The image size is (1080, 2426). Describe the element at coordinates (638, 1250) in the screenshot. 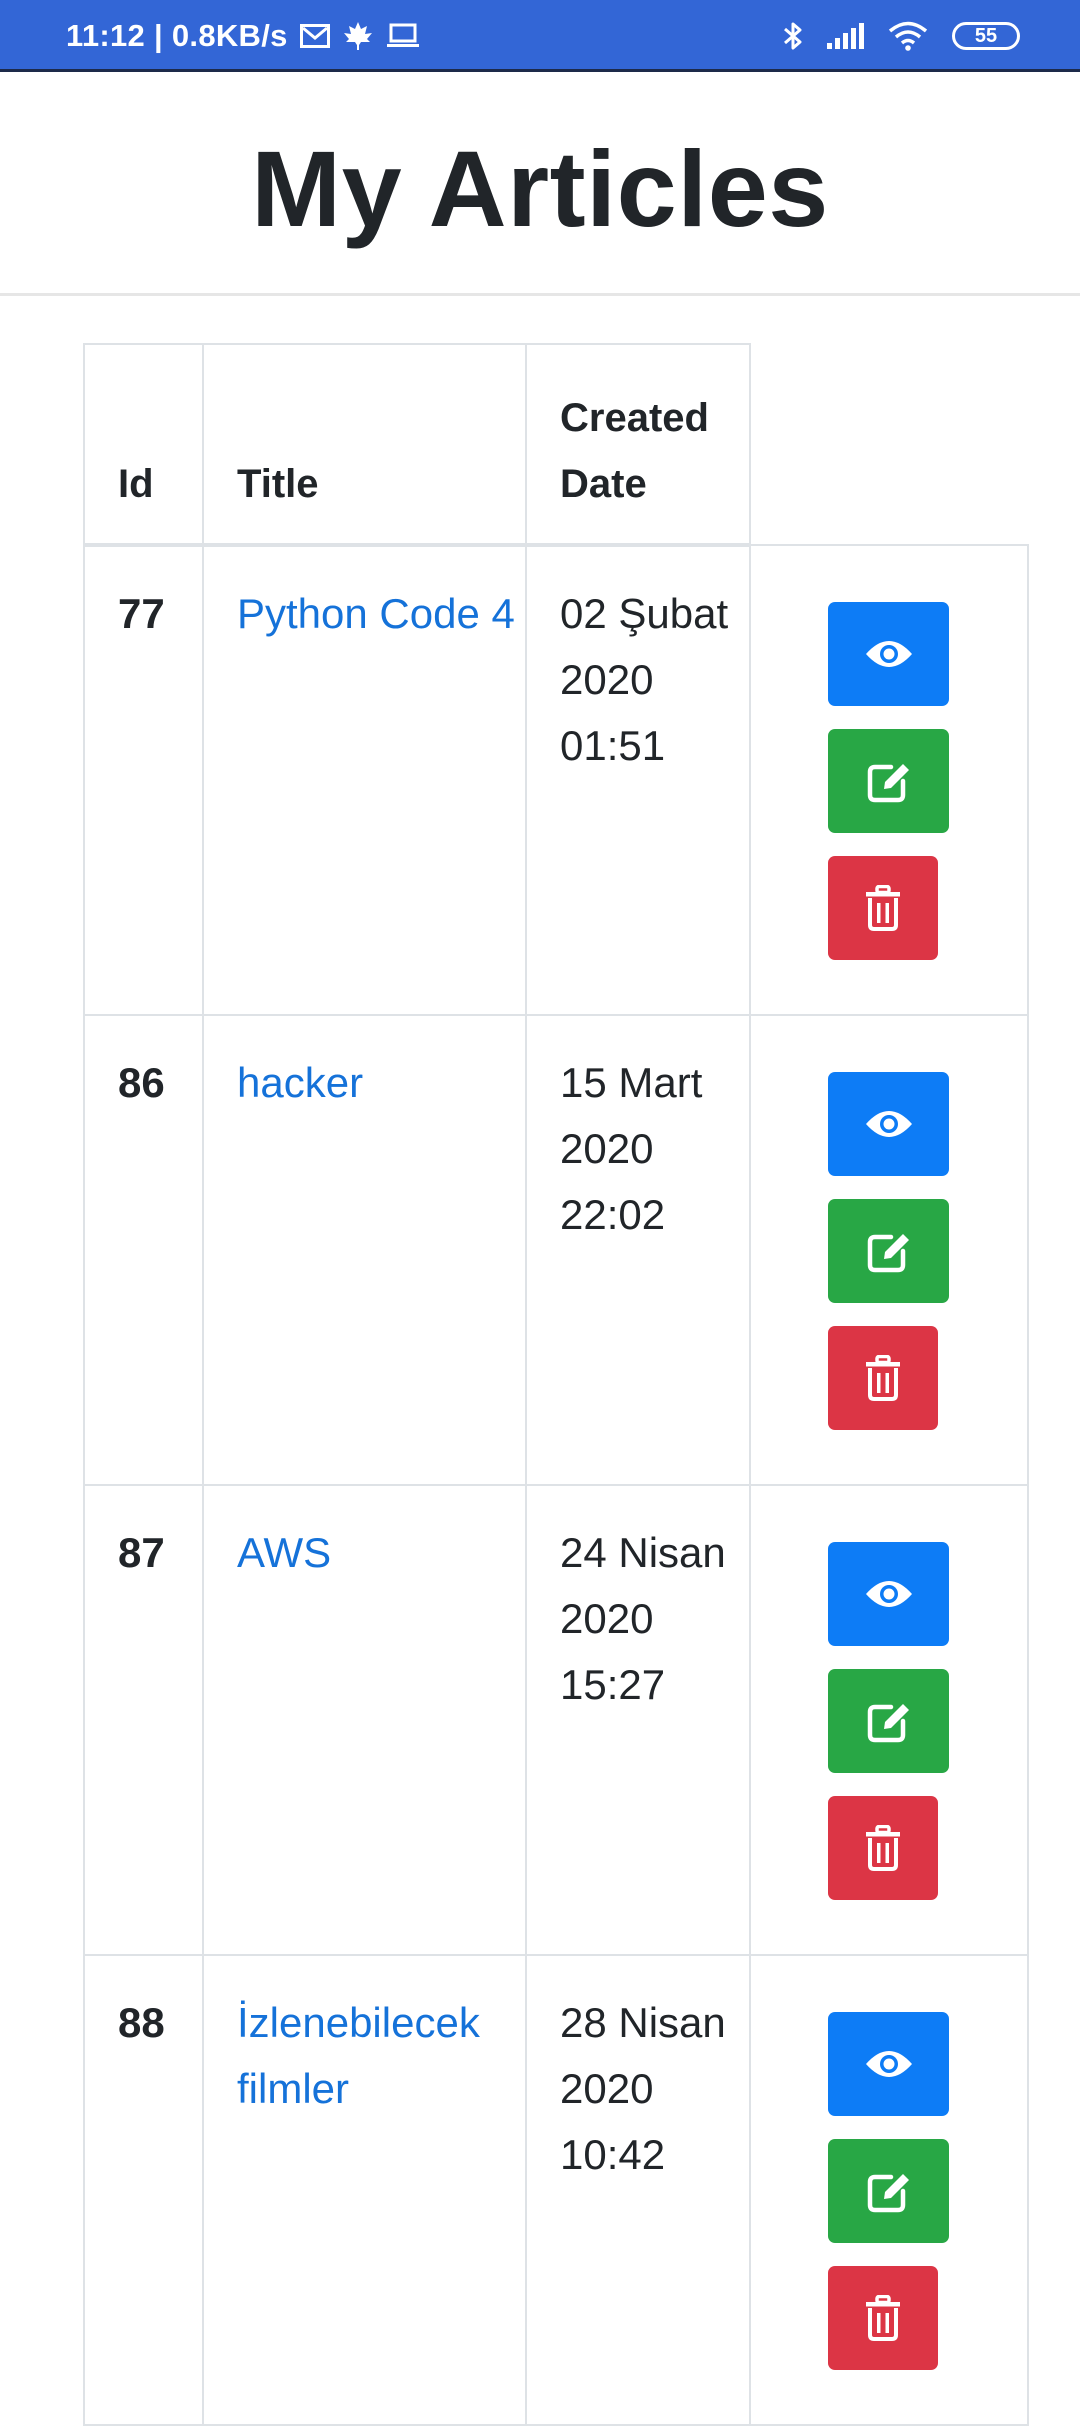

I see `article-created-date: 15 Mart 2020 22:02` at that location.